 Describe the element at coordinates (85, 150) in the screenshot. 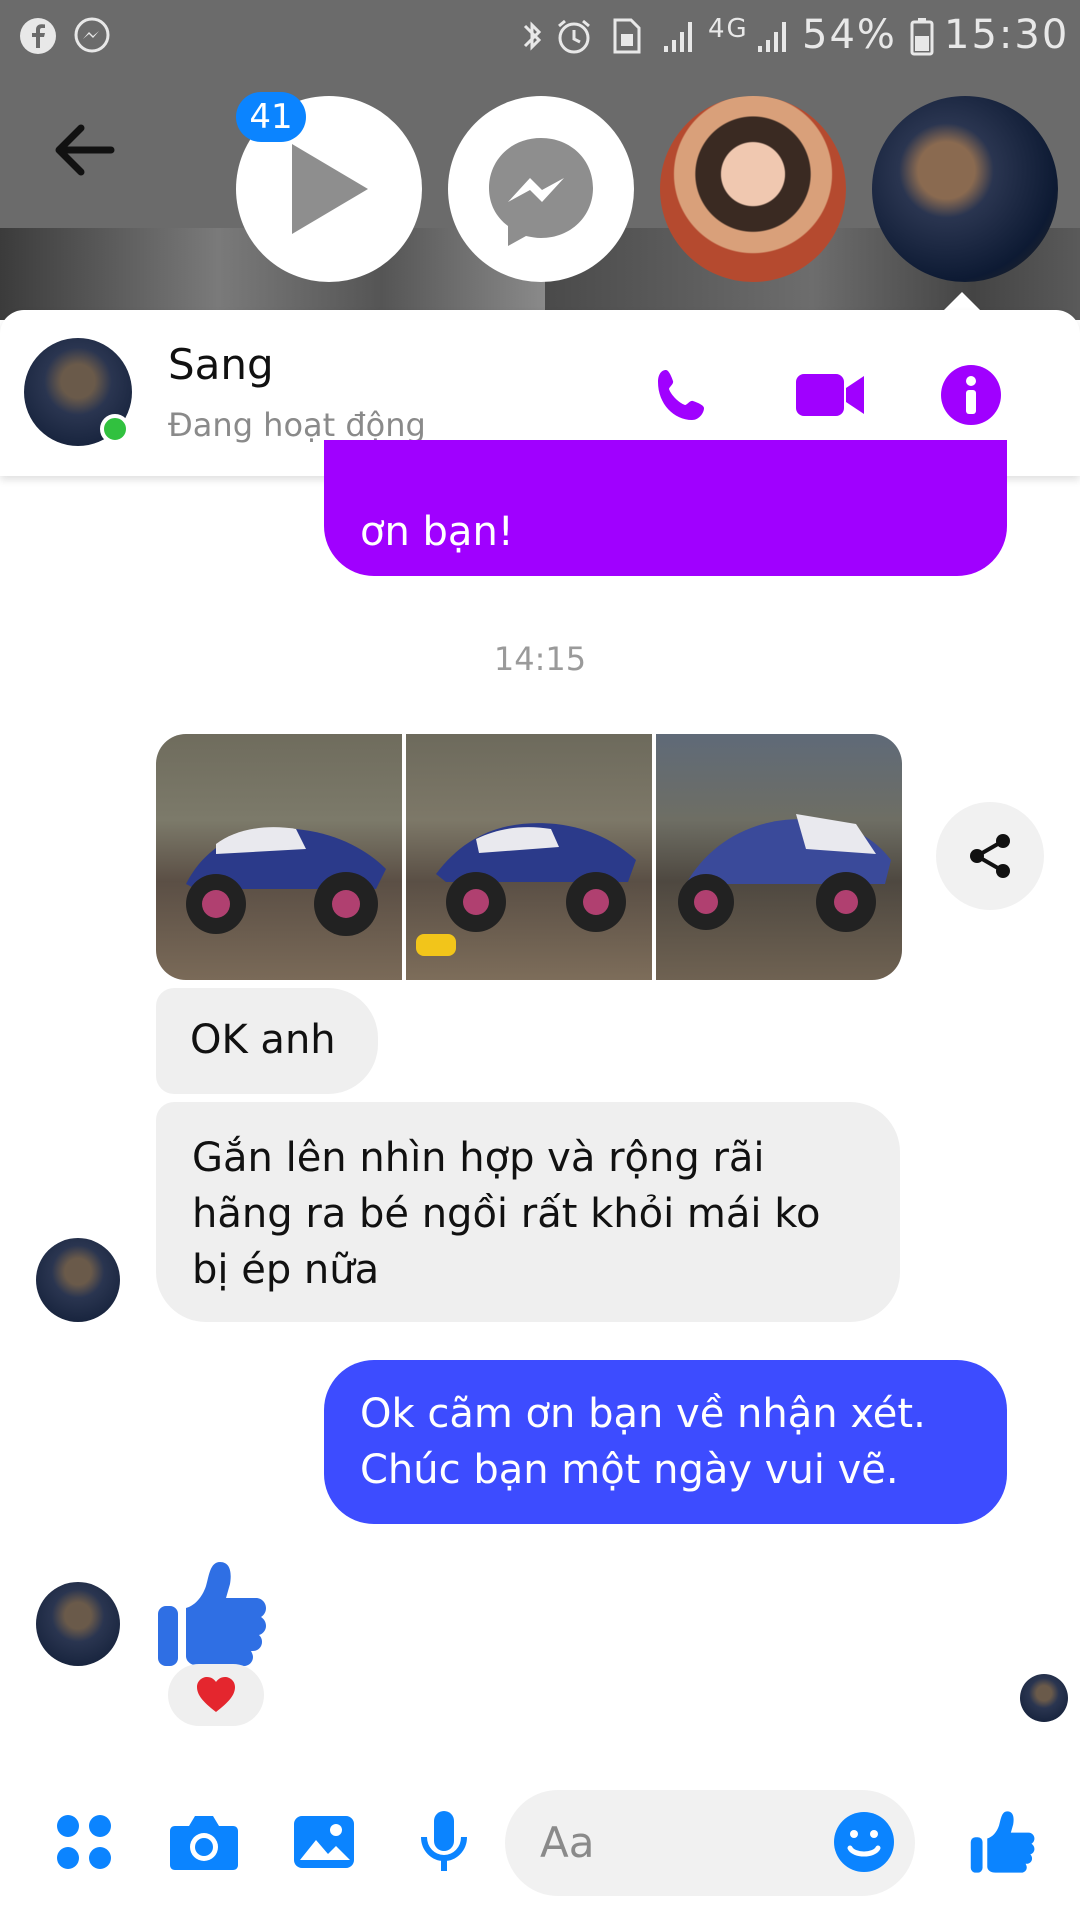

I see `back-arrow-icon` at that location.